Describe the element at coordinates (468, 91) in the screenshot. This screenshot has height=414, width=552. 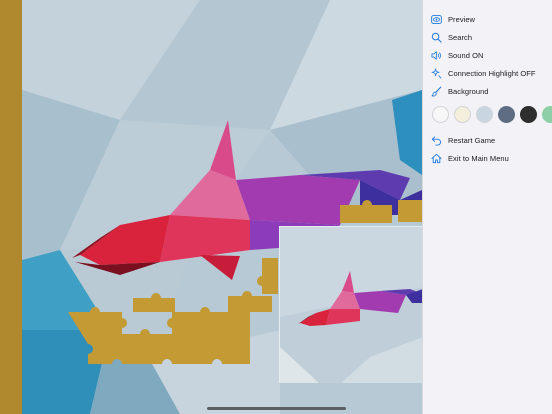
I see `menu-item-label: Background` at that location.